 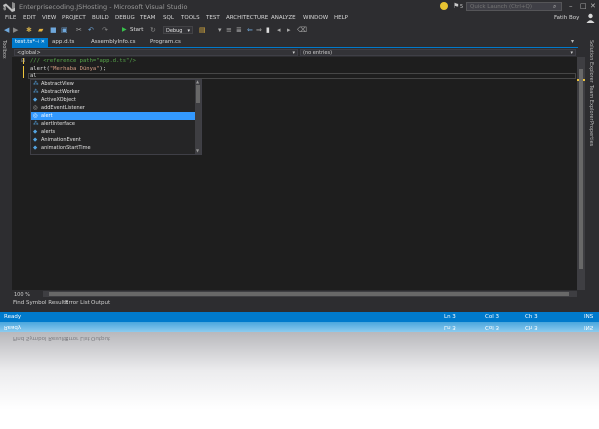 What do you see at coordinates (299, 304) in the screenshot?
I see `bottom-tool-tabs: Find Symbol Results Error List Output` at bounding box center [299, 304].